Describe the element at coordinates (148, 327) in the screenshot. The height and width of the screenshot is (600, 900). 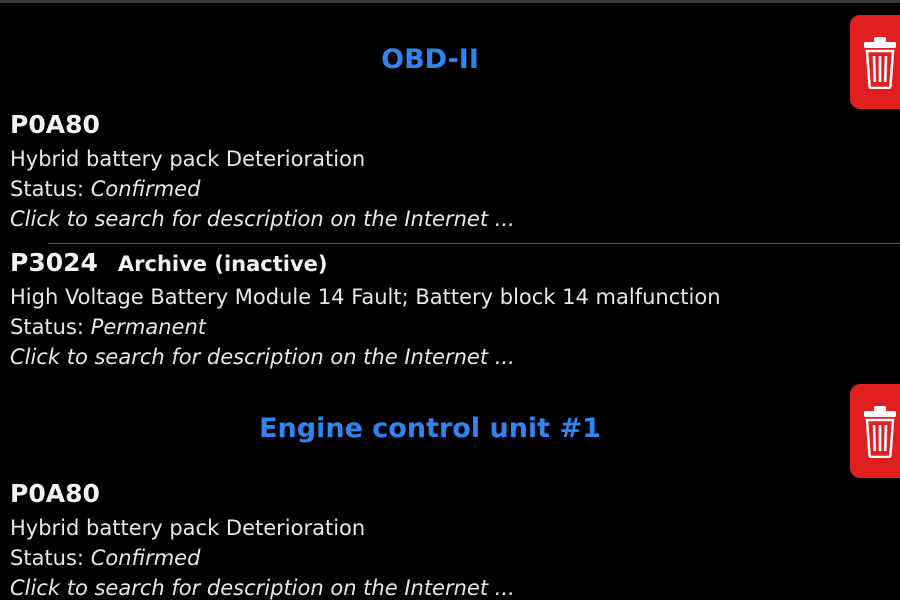
I see `status-value: Permanent` at that location.